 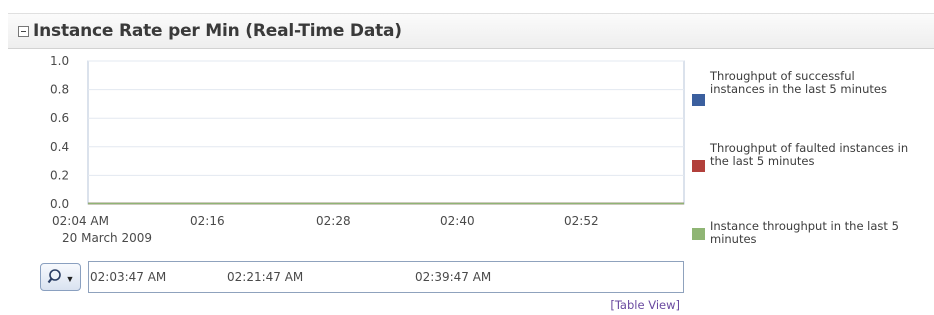 I want to click on x-tick-label: 02:04 AM, so click(x=80, y=221).